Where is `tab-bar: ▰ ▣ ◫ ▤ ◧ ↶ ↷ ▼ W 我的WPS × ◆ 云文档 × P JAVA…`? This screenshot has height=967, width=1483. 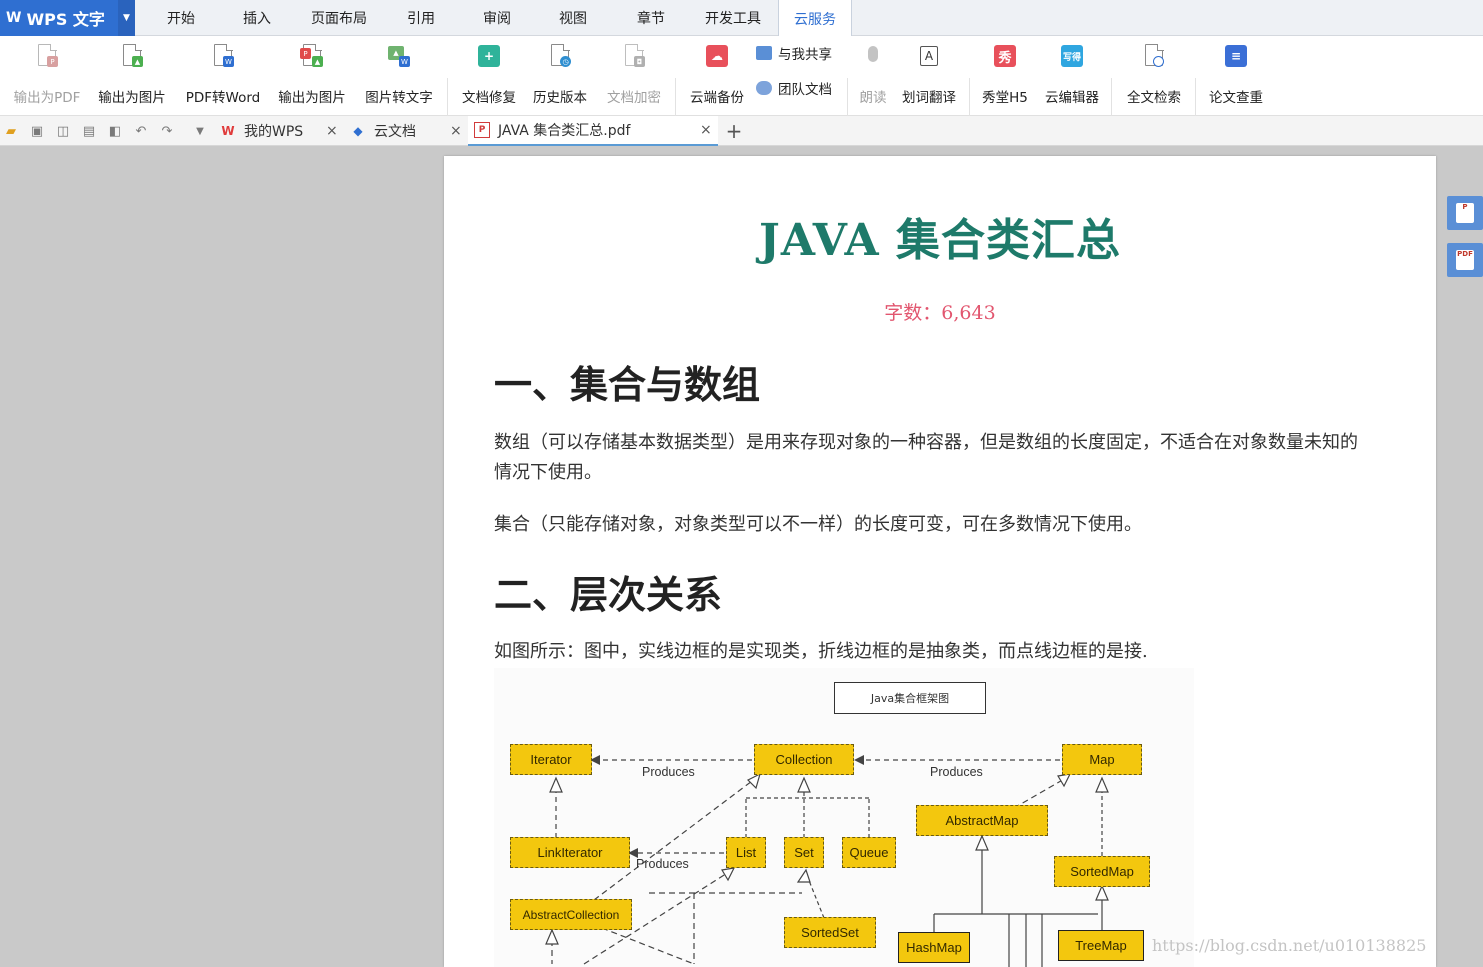 tab-bar: ▰ ▣ ◫ ▤ ◧ ↶ ↷ ▼ W 我的WPS × ◆ 云文档 × P JAVA… is located at coordinates (741, 131).